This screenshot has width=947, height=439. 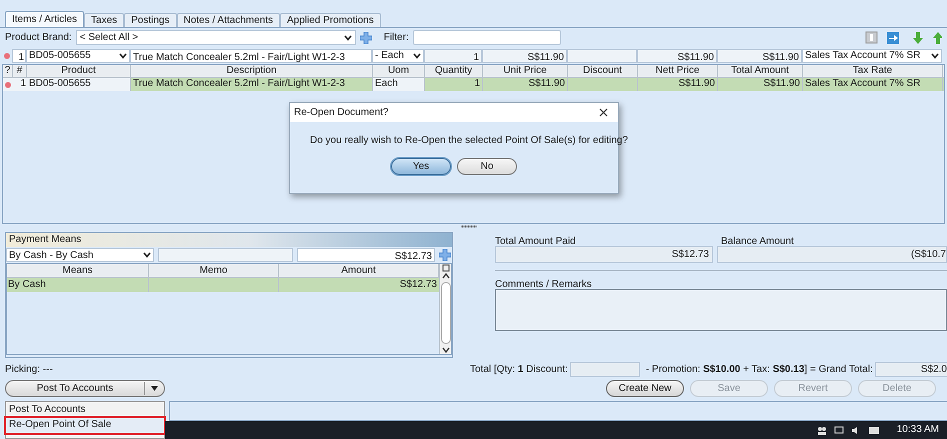 What do you see at coordinates (20, 71) in the screenshot?
I see `column-header: #` at bounding box center [20, 71].